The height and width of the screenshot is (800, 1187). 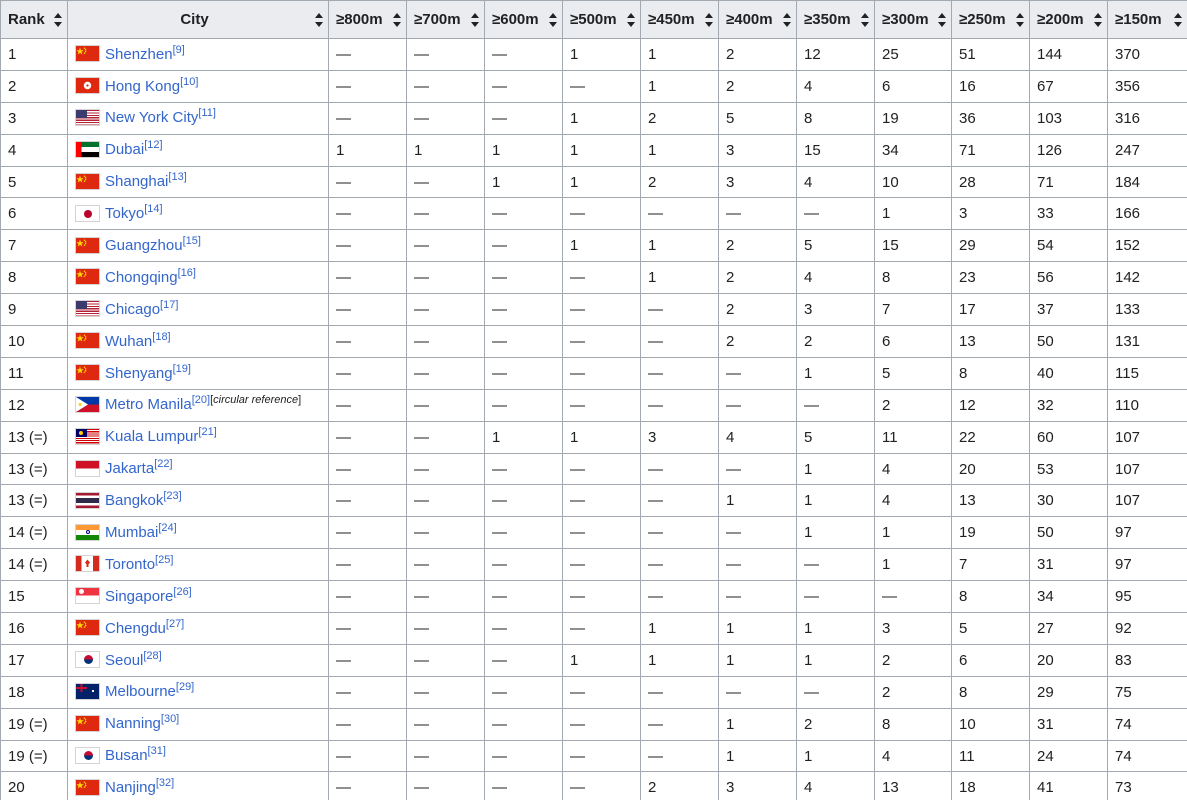 What do you see at coordinates (1068, 150) in the screenshot?
I see `height-count-cell: 126` at bounding box center [1068, 150].